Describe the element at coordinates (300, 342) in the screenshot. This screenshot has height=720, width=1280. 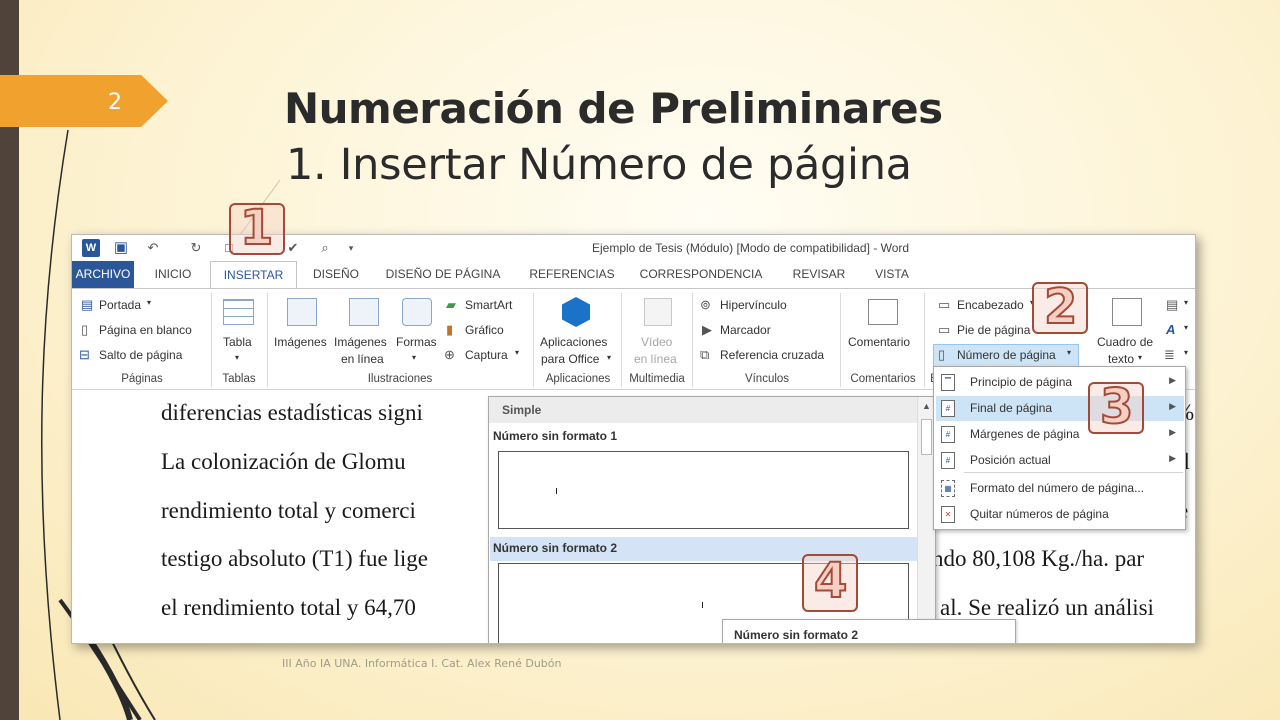
I see `imagenes-button: Imágenes` at that location.